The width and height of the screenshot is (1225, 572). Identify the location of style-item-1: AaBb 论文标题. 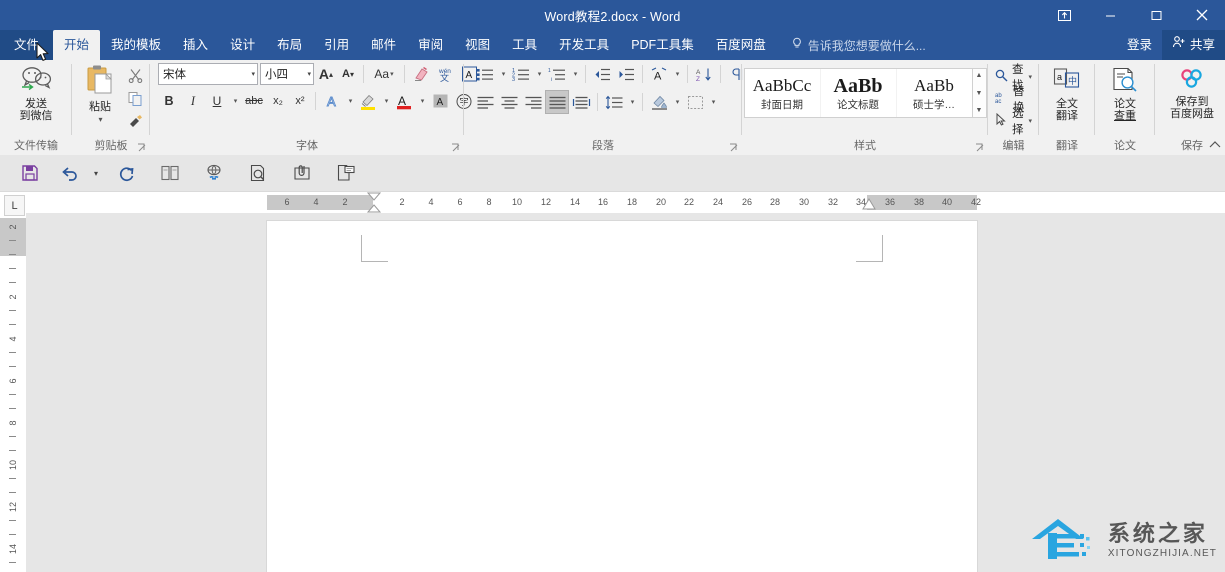
(859, 93).